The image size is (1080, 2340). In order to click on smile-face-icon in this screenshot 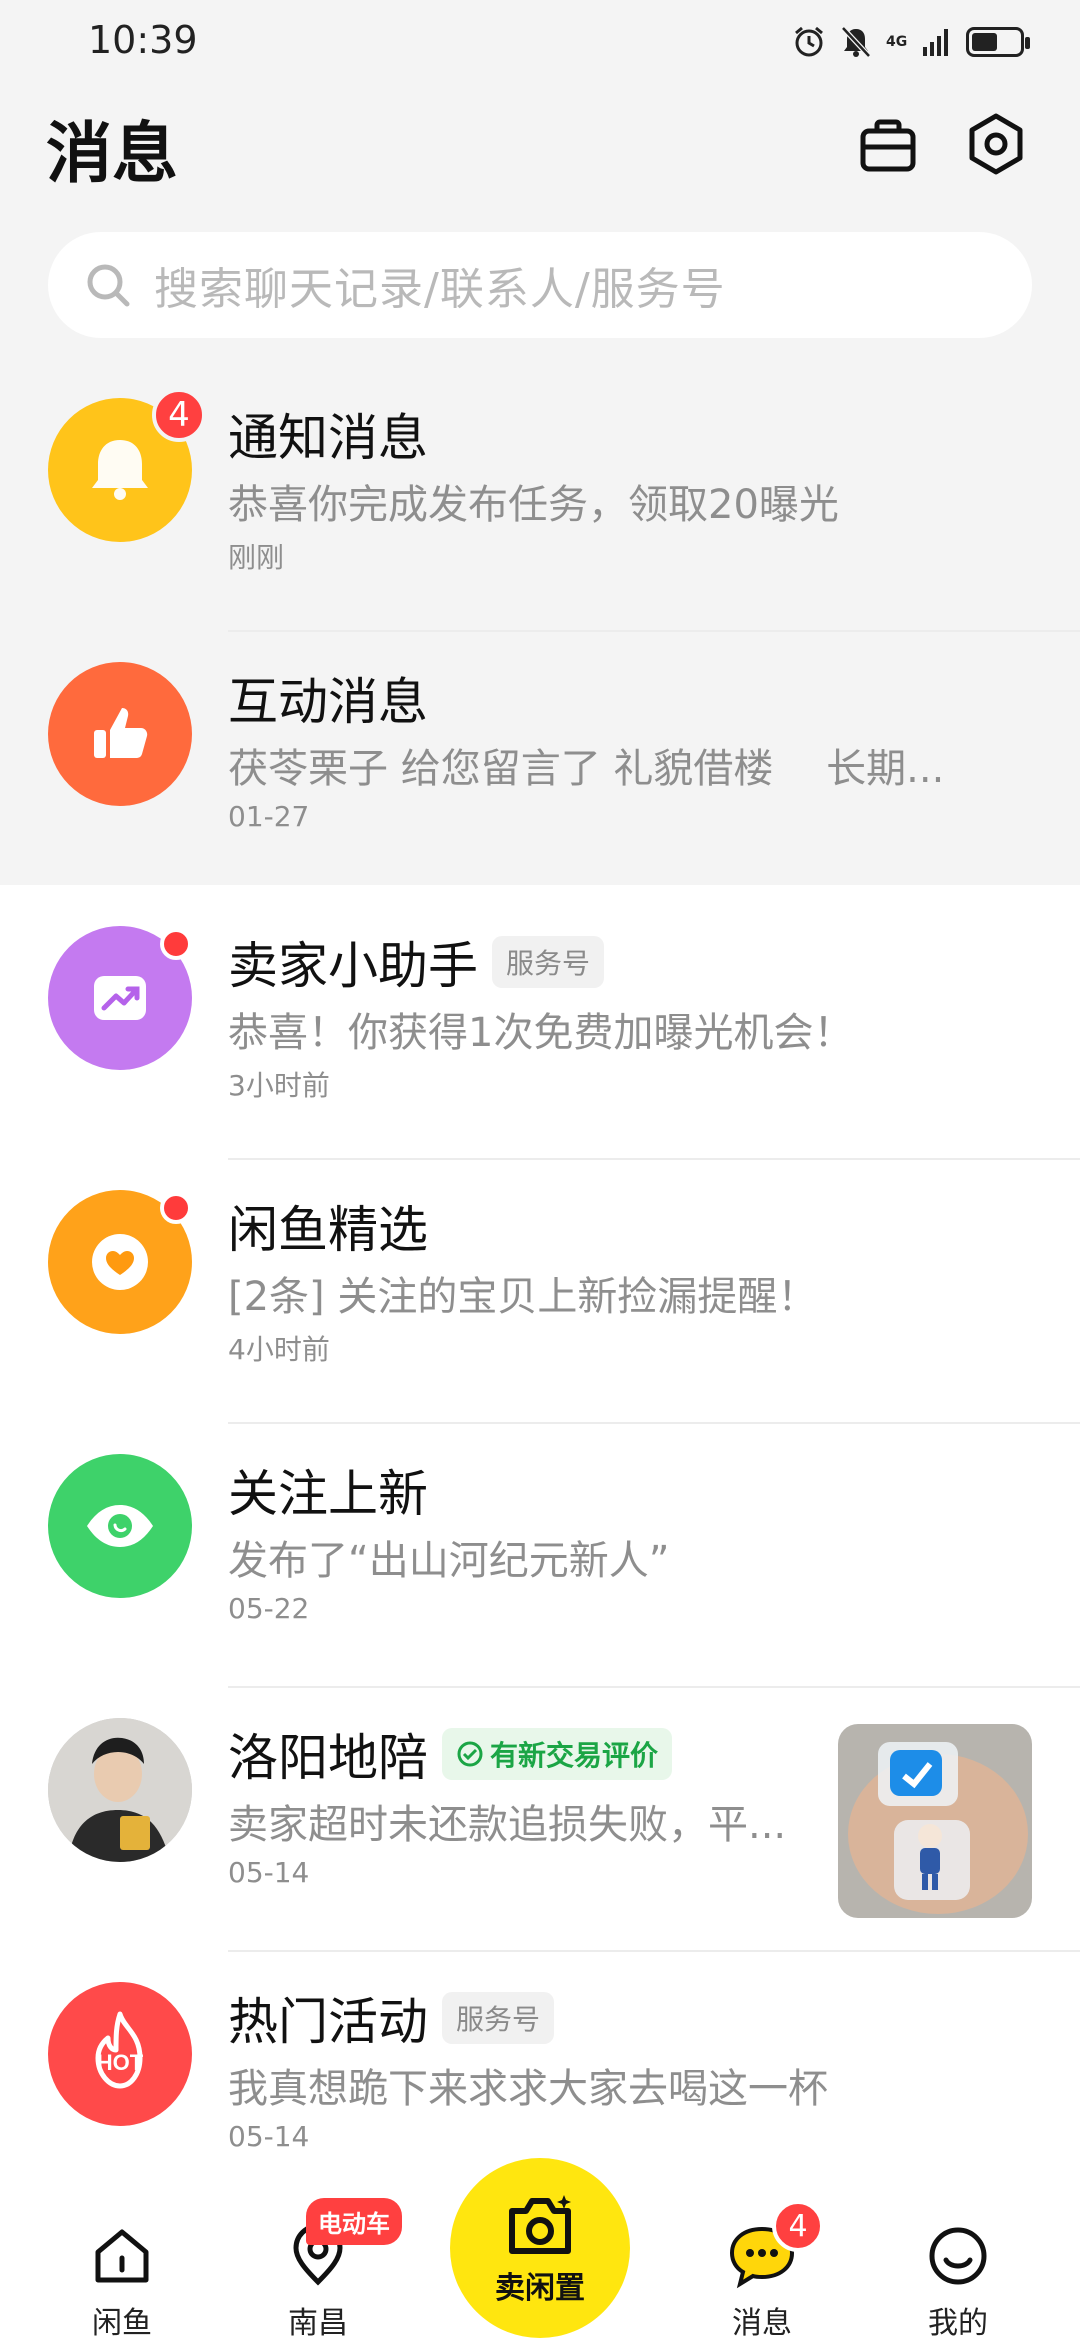, I will do `click(958, 2256)`.